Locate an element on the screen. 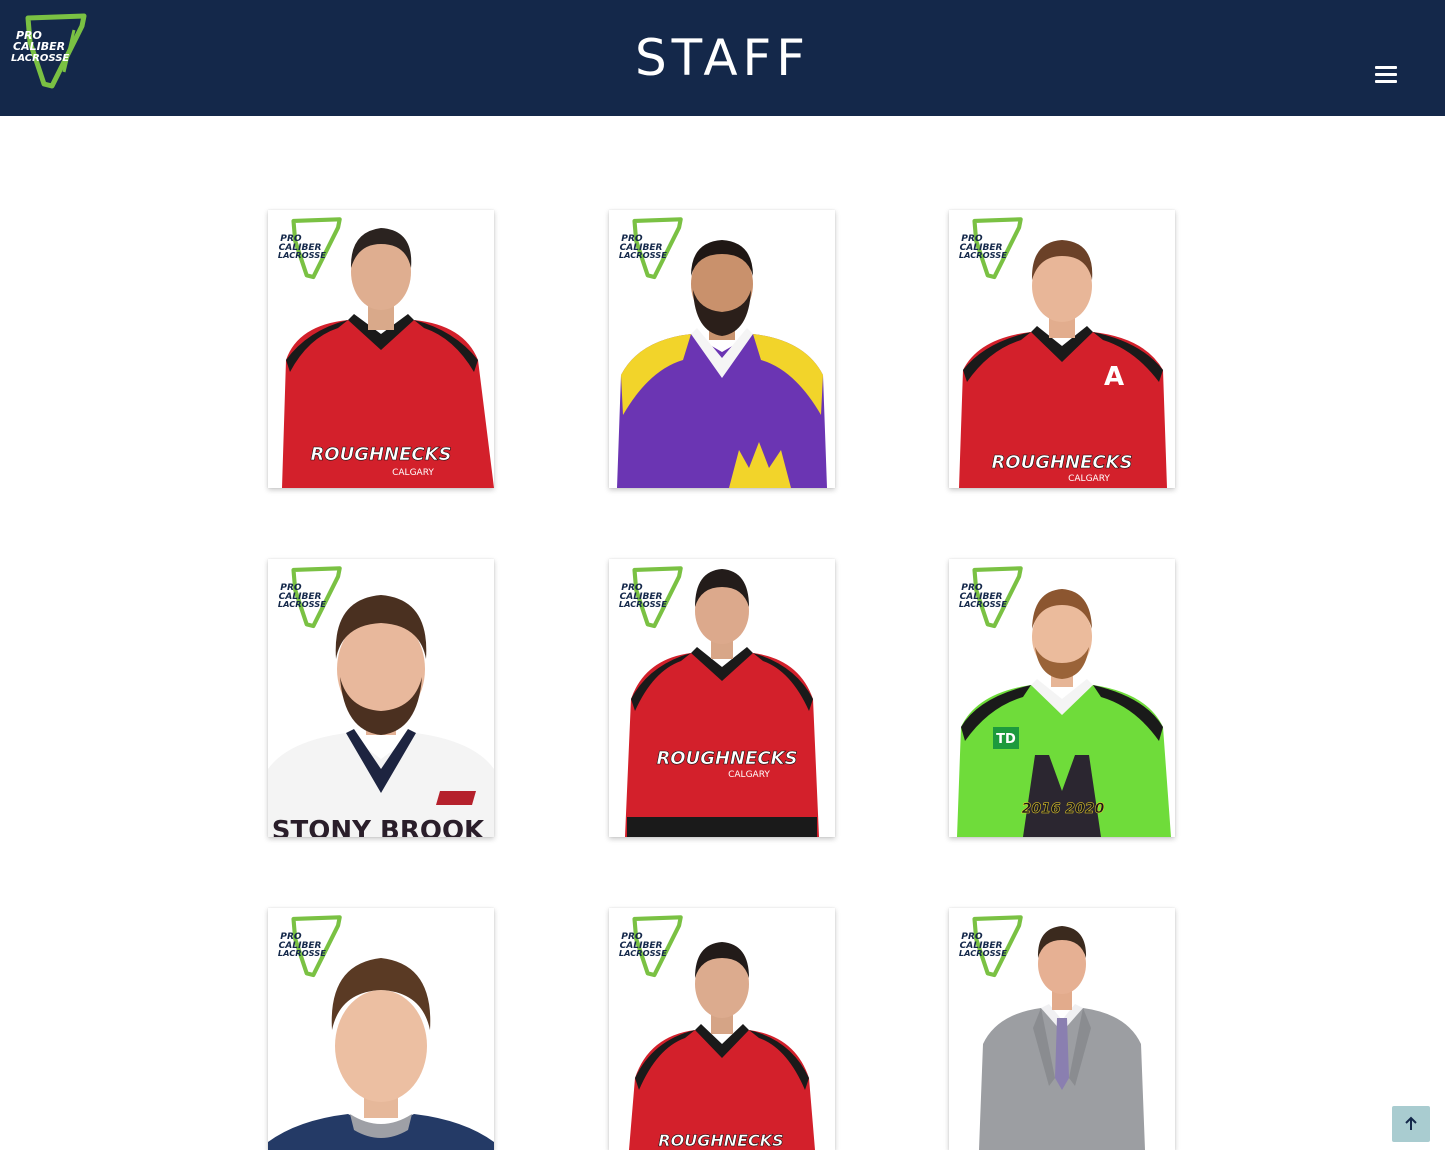  staff-card: TD 2016 2020 PRO CALIBER LACROSSE is located at coordinates (1062, 698).